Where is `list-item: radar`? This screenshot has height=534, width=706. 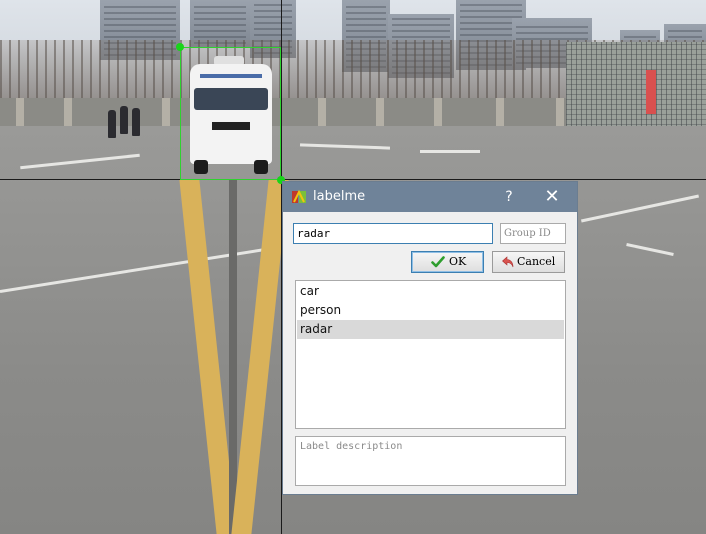 list-item: radar is located at coordinates (430, 329).